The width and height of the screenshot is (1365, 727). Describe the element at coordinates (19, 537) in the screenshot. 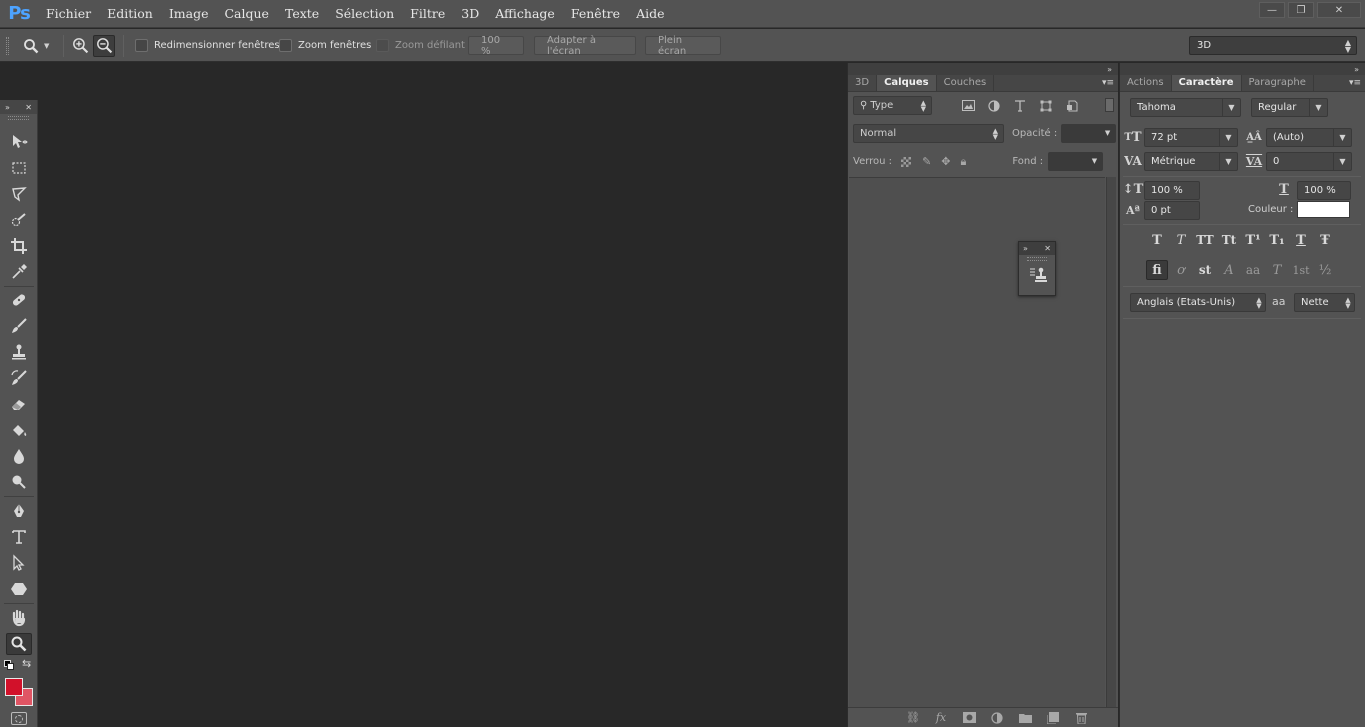

I see `type-tool` at that location.